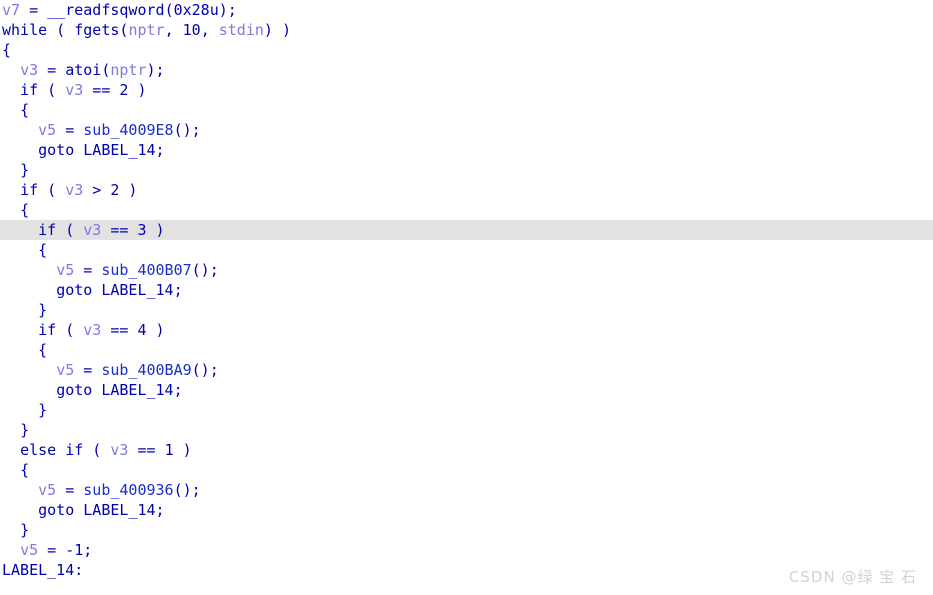  What do you see at coordinates (74, 550) in the screenshot?
I see `code-token-num: -1` at bounding box center [74, 550].